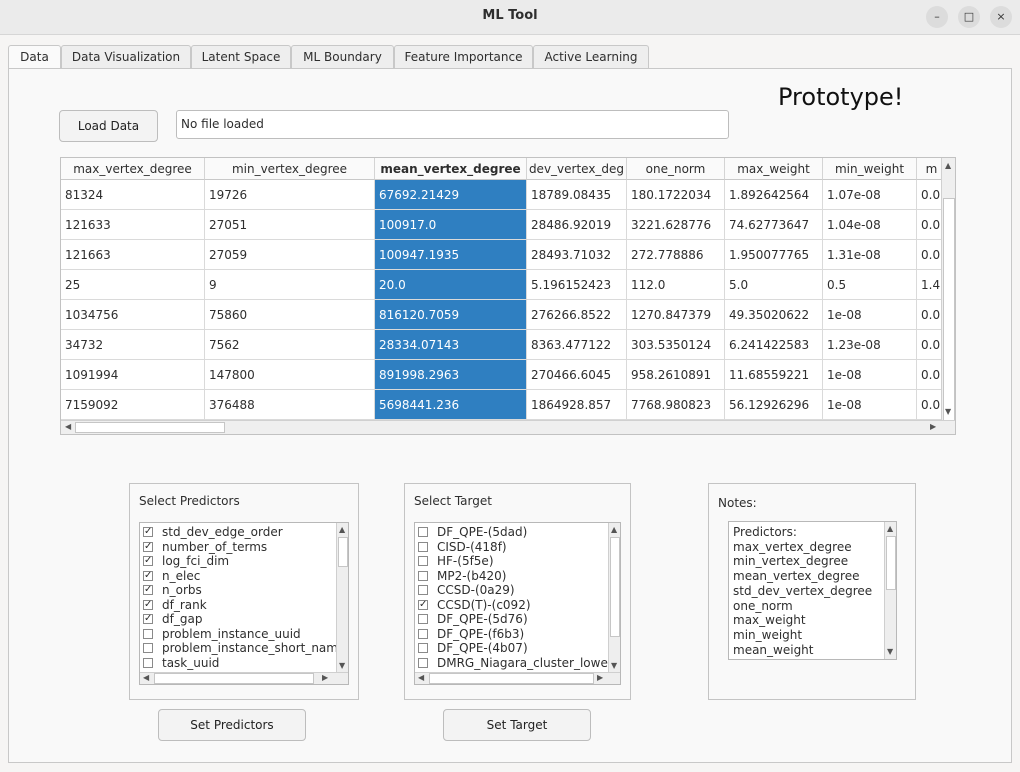  What do you see at coordinates (676, 405) in the screenshot?
I see `table-cell: 7768.980823` at bounding box center [676, 405].